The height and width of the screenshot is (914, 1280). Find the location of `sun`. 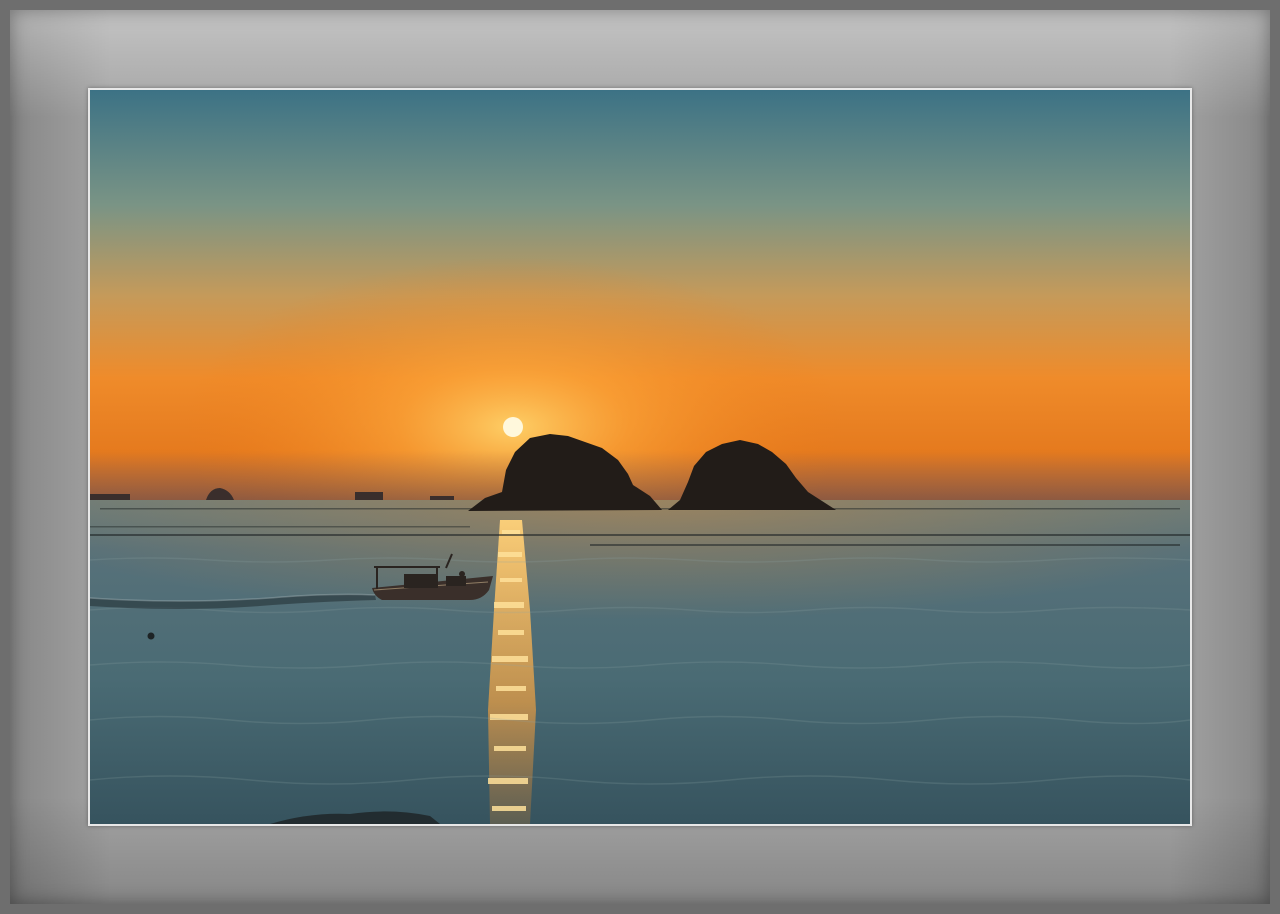

sun is located at coordinates (513, 427).